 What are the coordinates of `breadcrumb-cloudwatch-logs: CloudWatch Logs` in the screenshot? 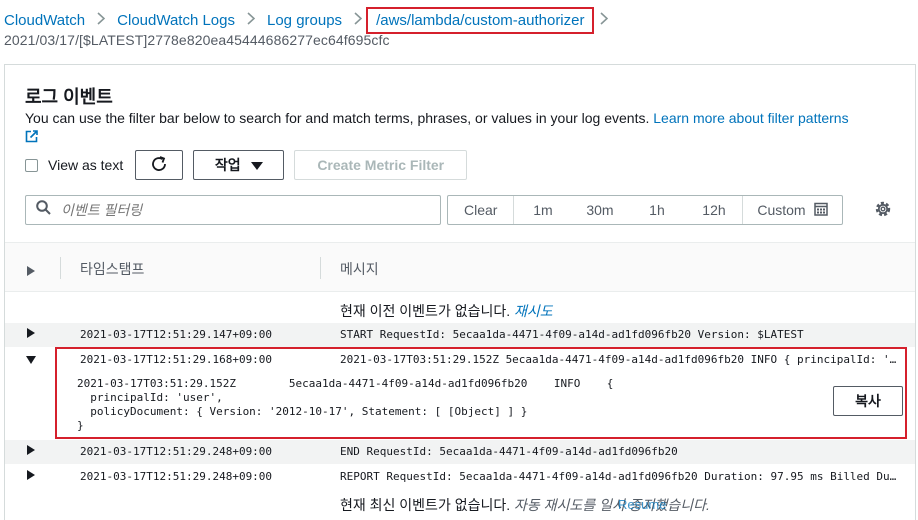 It's located at (176, 20).